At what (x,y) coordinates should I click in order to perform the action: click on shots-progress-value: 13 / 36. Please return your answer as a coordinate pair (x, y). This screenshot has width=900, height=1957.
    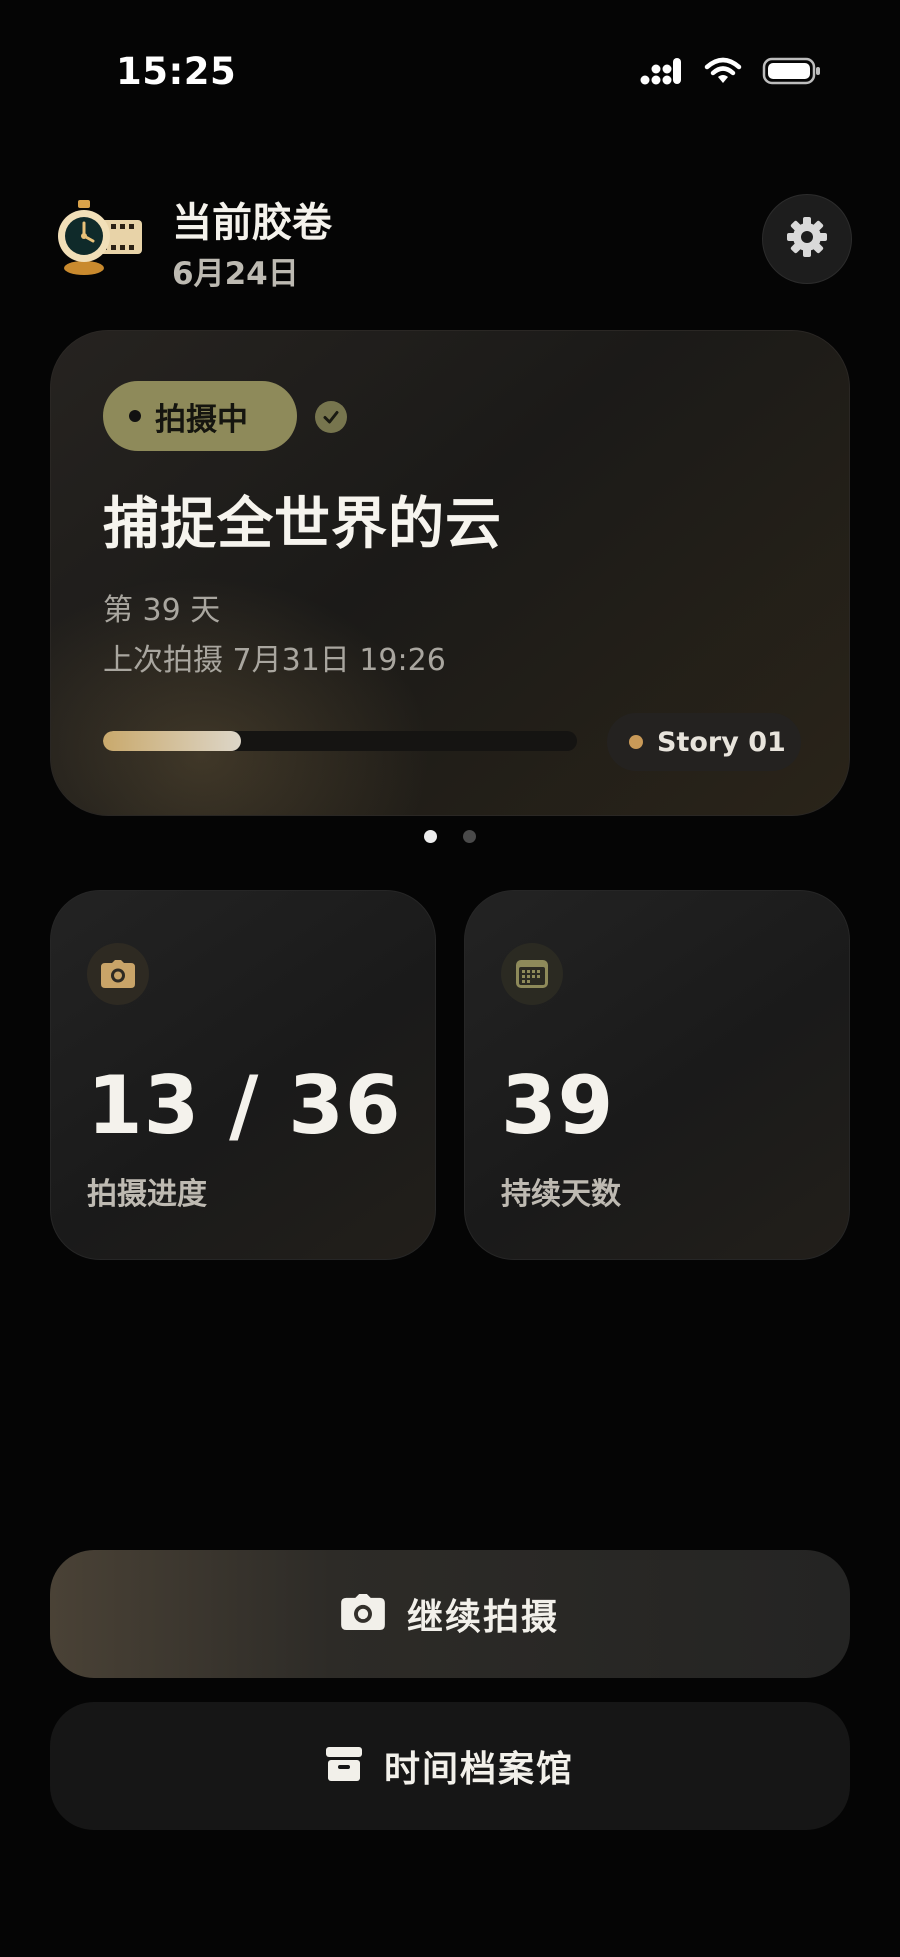
    Looking at the image, I should click on (244, 1105).